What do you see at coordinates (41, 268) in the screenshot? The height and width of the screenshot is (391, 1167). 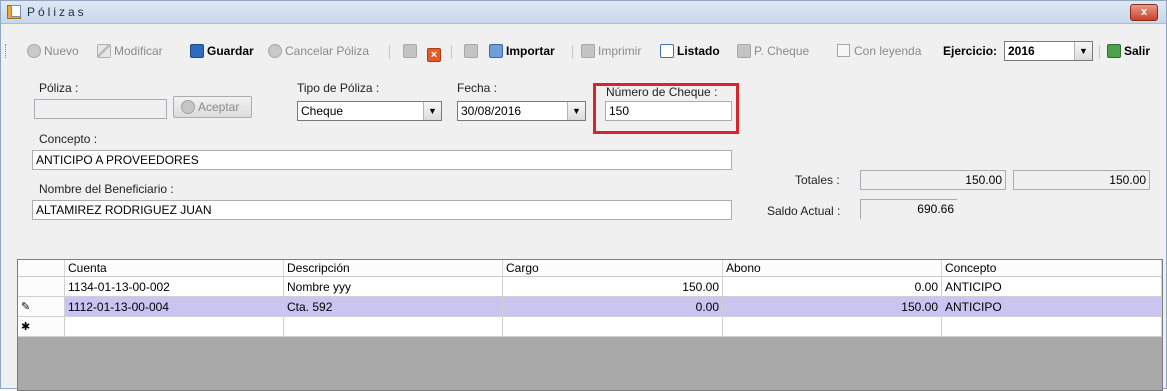 I see `row-header-corner` at bounding box center [41, 268].